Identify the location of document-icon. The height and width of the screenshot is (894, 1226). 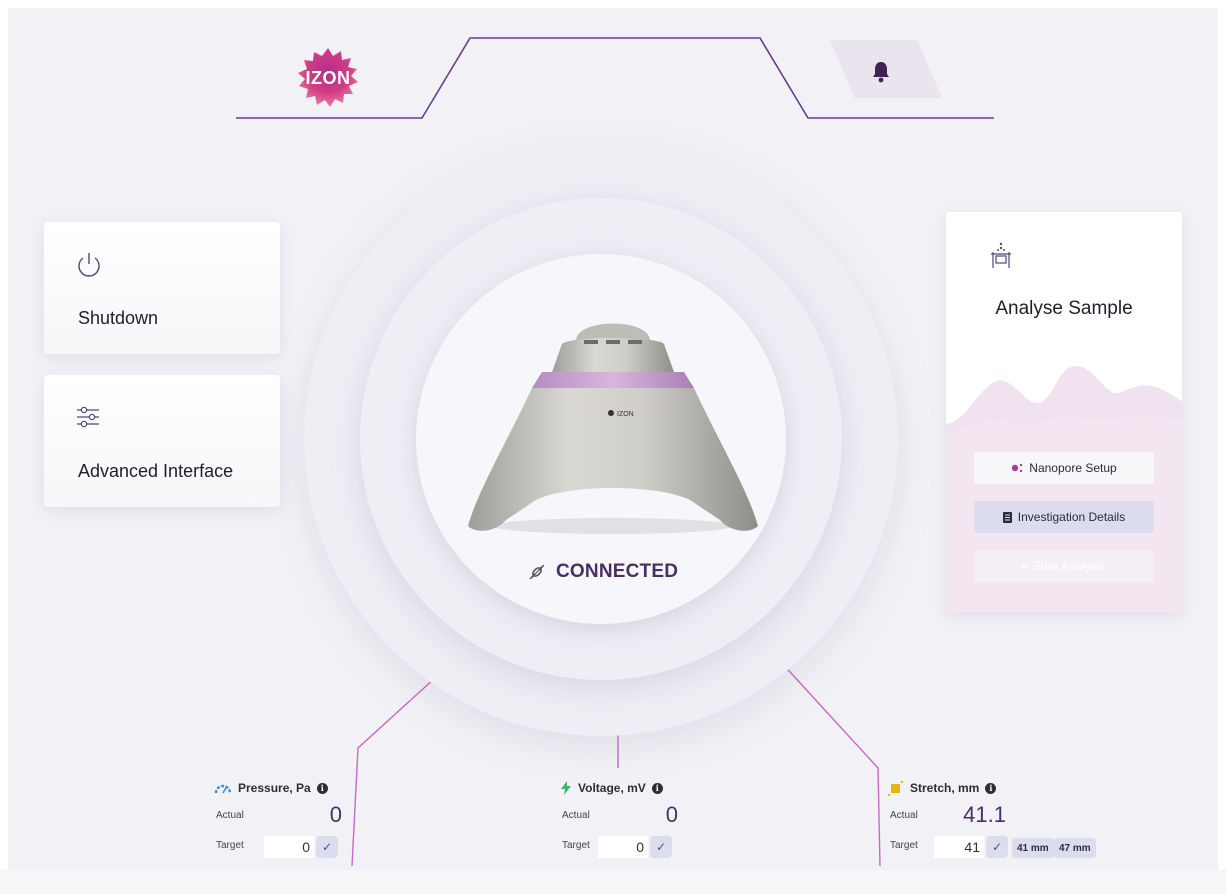
(1007, 517).